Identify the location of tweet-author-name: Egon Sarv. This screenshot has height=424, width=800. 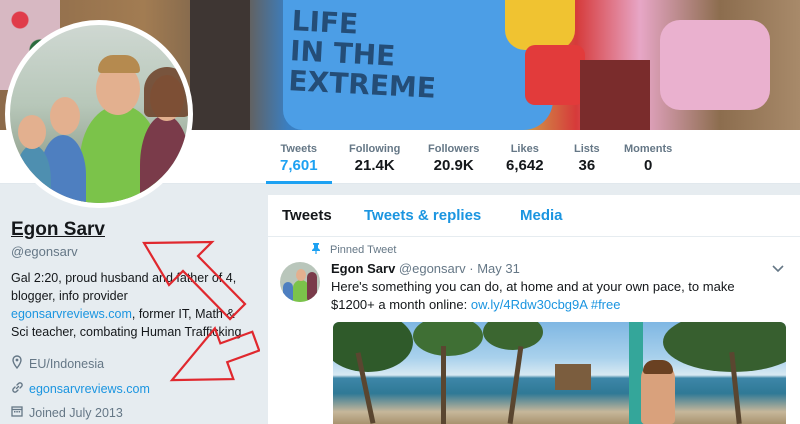
(363, 268).